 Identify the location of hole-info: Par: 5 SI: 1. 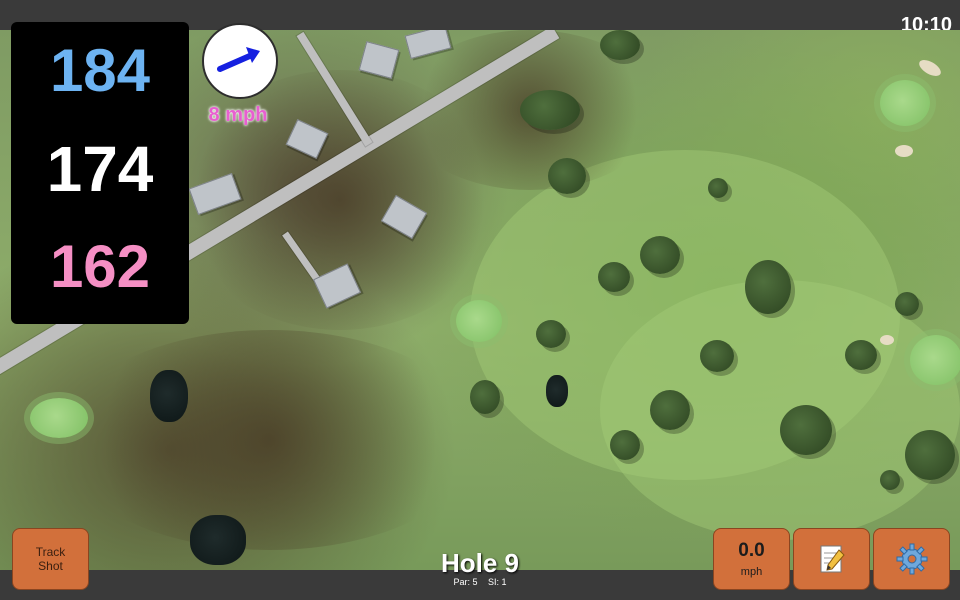
(480, 582).